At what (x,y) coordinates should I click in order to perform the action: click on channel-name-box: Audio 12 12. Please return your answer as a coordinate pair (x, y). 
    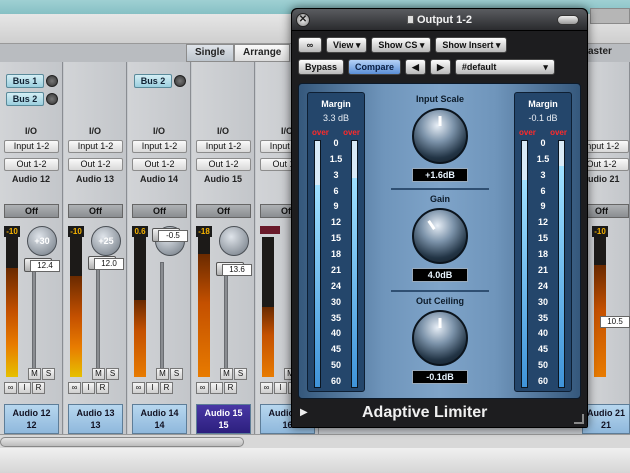
    Looking at the image, I should click on (31, 419).